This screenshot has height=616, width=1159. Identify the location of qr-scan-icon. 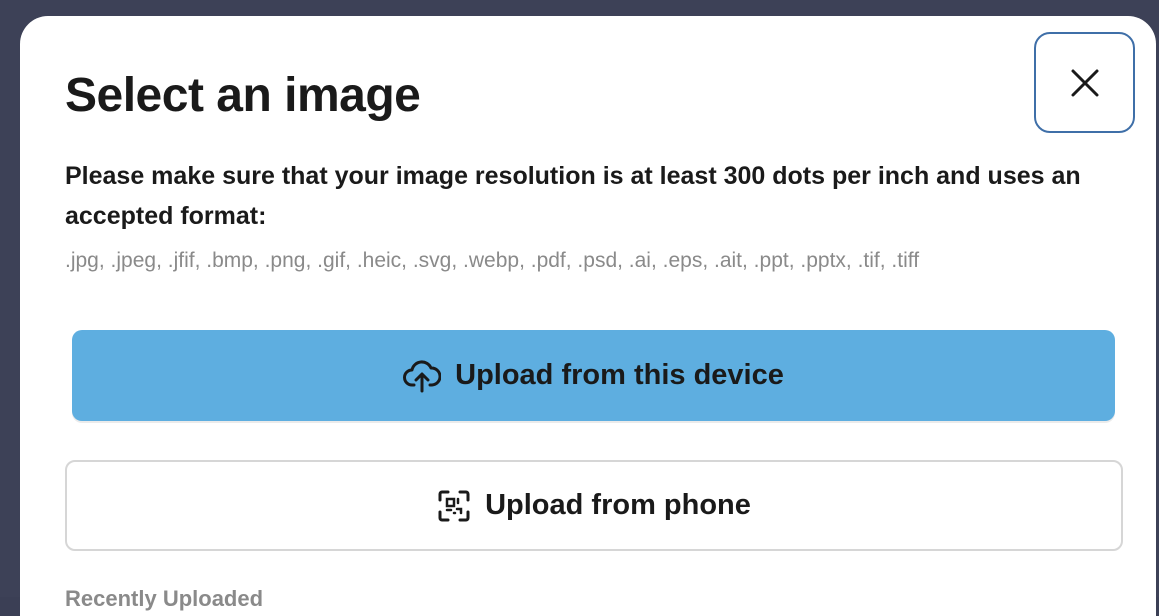
(454, 506).